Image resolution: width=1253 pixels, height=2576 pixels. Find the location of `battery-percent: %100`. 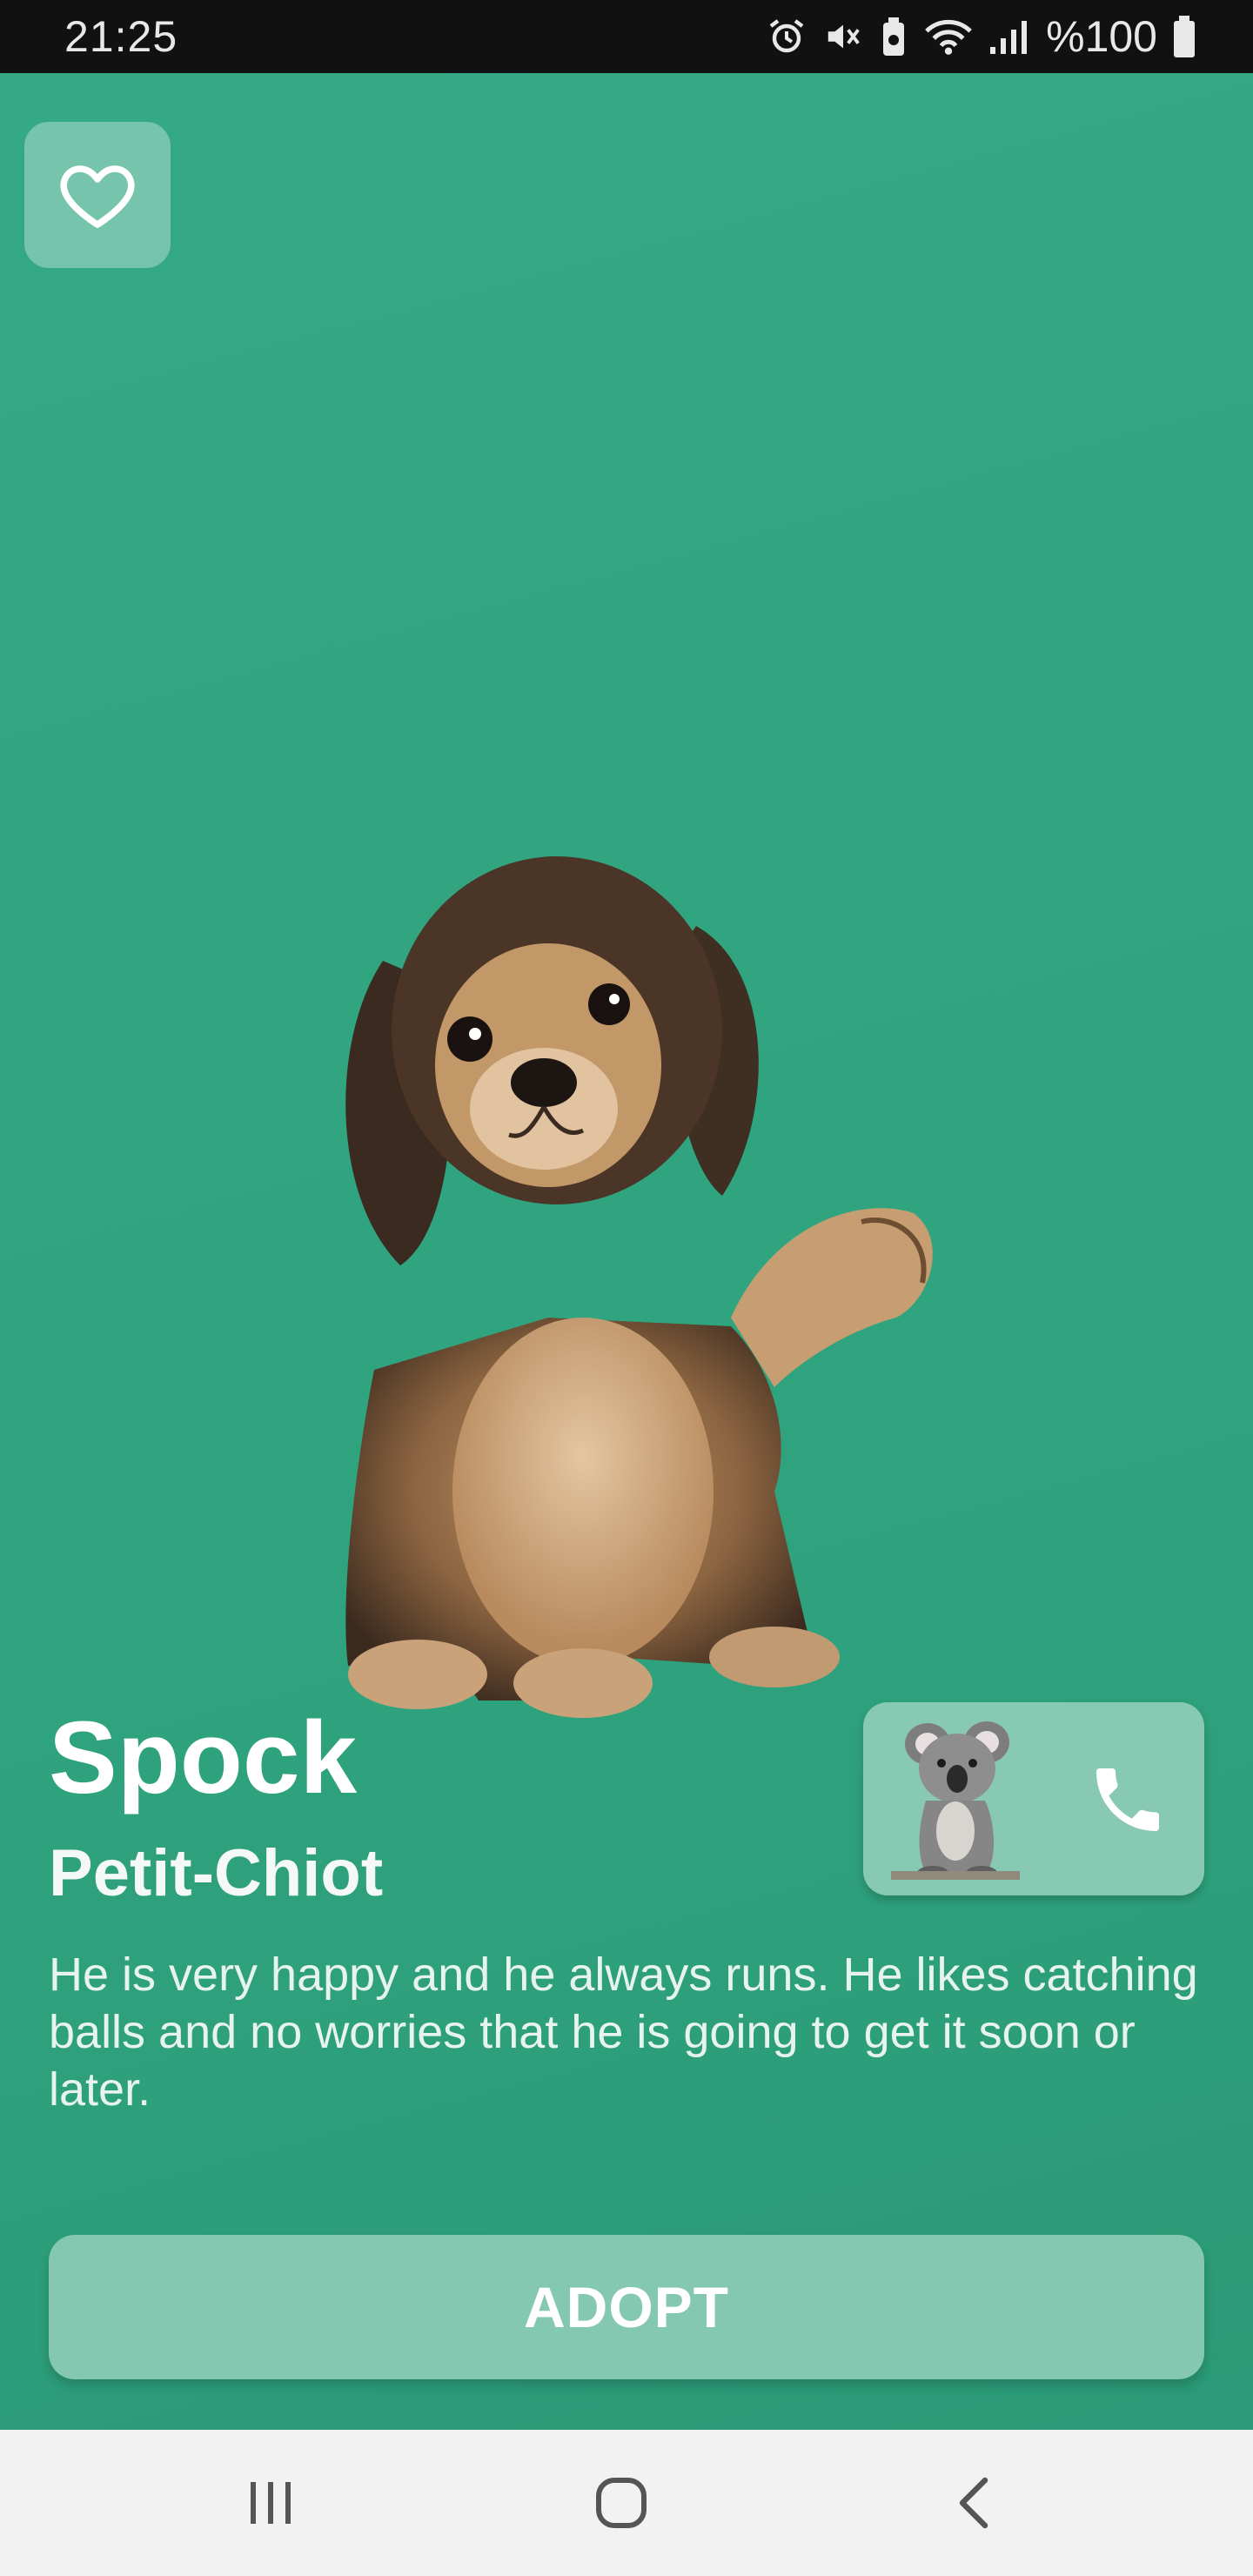

battery-percent: %100 is located at coordinates (1101, 37).